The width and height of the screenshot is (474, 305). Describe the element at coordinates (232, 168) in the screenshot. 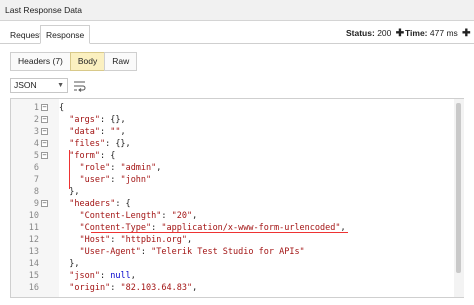

I see `code-line: 6 "role": "admin",` at that location.